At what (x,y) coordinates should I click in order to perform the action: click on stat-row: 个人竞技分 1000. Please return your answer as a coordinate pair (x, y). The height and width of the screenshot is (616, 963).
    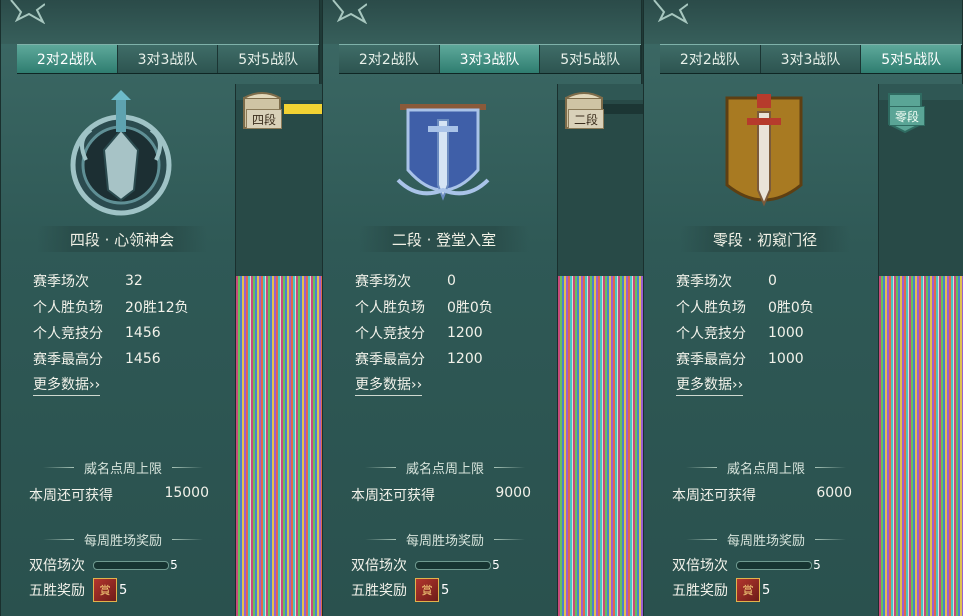
    Looking at the image, I should click on (766, 333).